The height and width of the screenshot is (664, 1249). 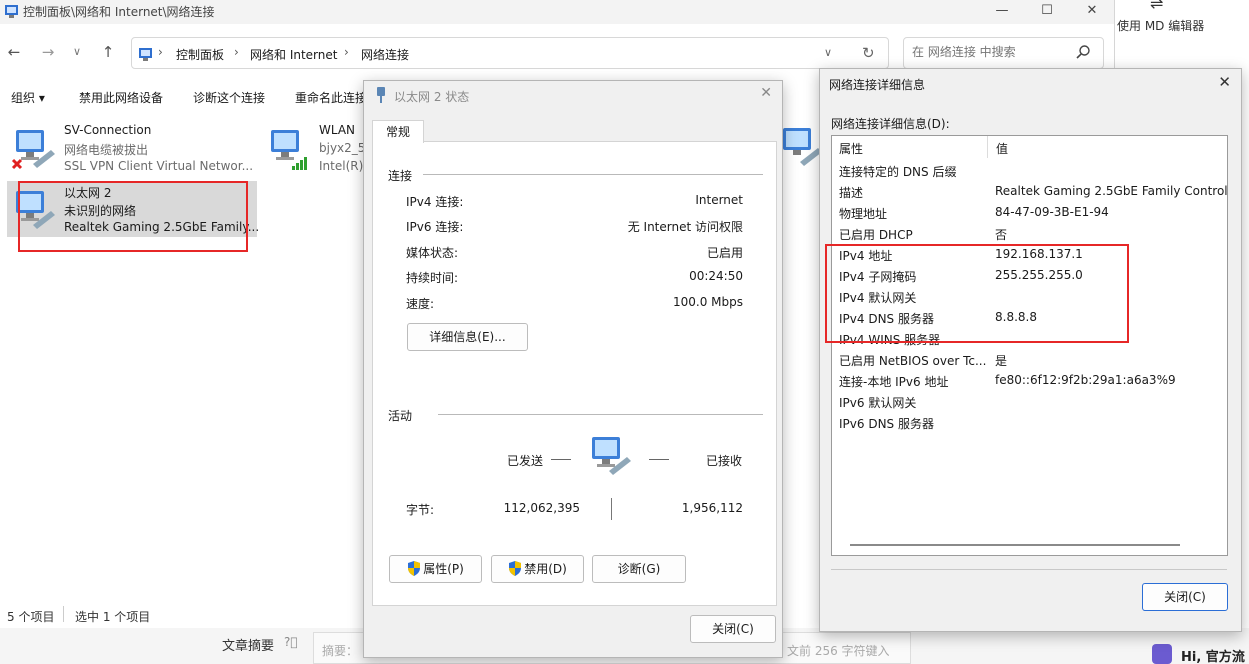 What do you see at coordinates (33, 150) in the screenshot?
I see `network-adapter-disconnected-icon` at bounding box center [33, 150].